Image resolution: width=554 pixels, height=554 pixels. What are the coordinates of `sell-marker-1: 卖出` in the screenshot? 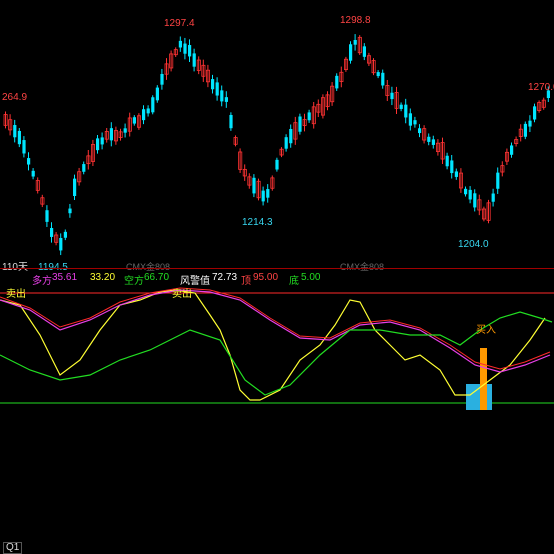 It's located at (16, 294).